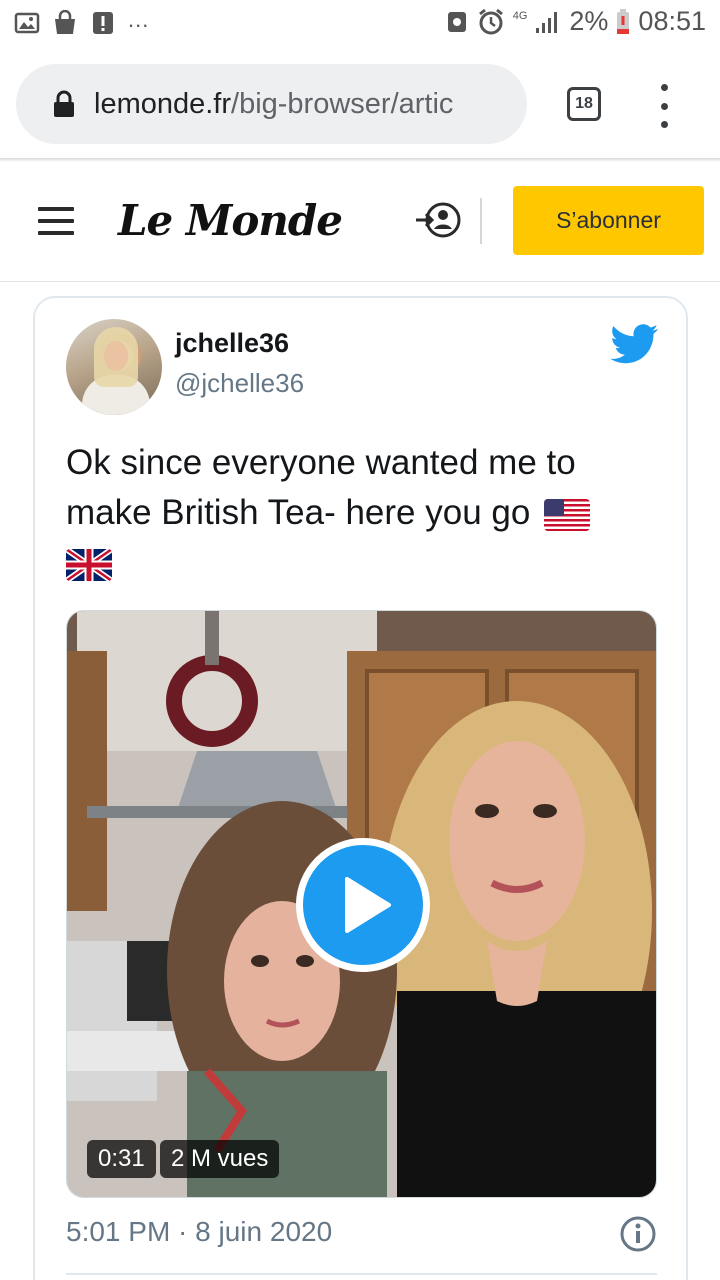 Image resolution: width=720 pixels, height=1280 pixels. I want to click on clock: 08:51, so click(672, 21).